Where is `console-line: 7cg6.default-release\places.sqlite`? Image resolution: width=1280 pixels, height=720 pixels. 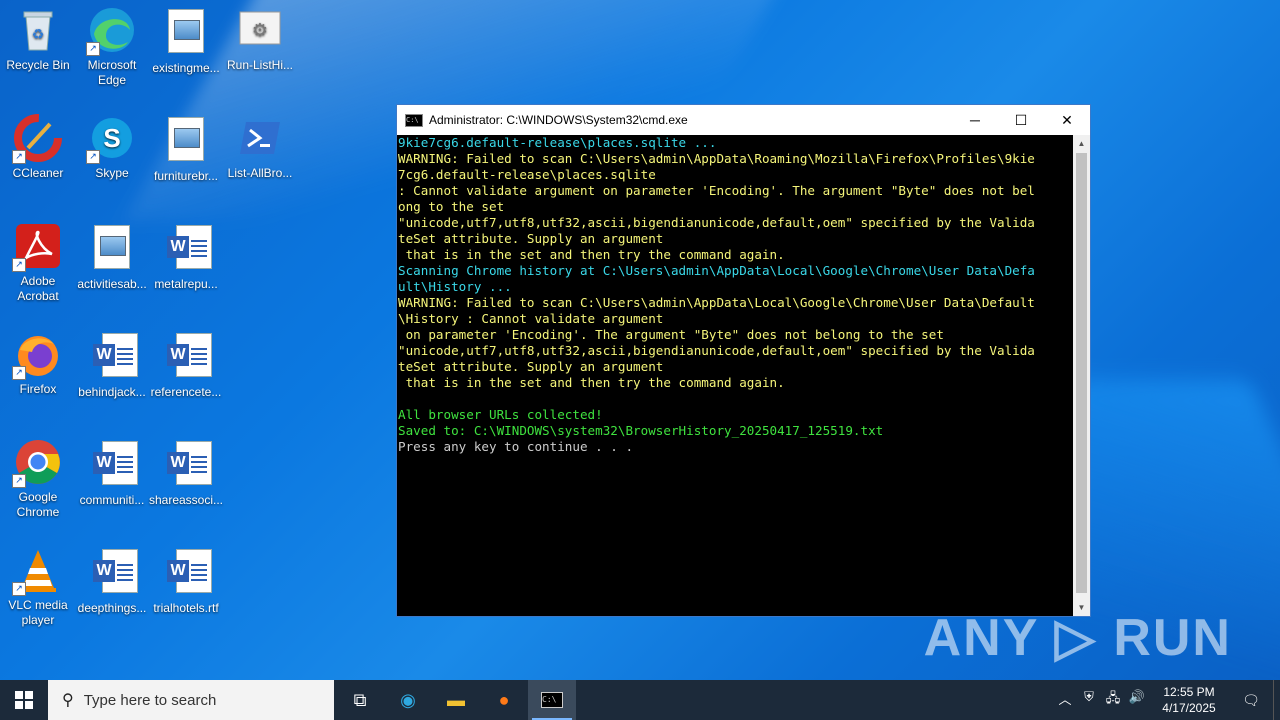 console-line: 7cg6.default-release\places.sqlite is located at coordinates (527, 174).